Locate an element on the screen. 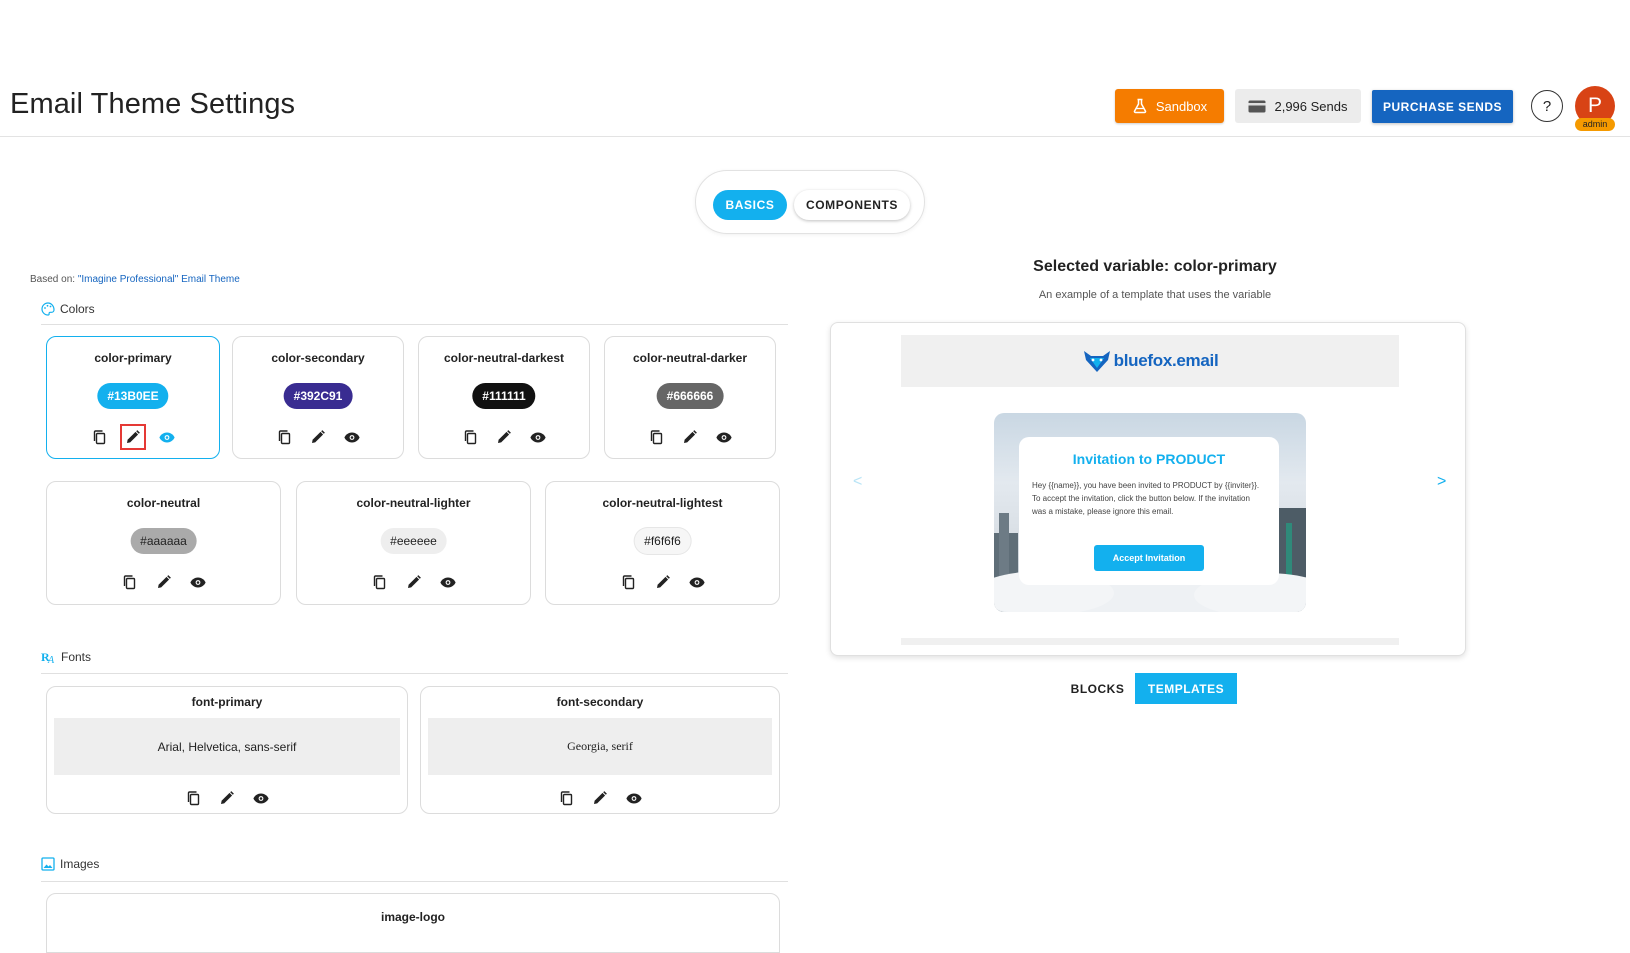 The width and height of the screenshot is (1630, 953). color-value-chip: #f6f6f6 is located at coordinates (662, 541).